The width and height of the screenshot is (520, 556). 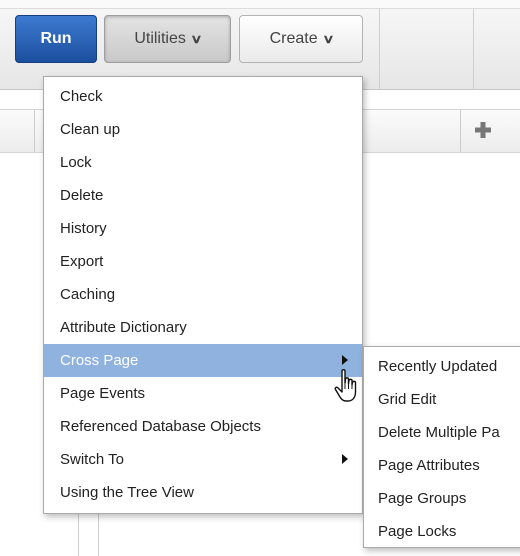 What do you see at coordinates (345, 385) in the screenshot?
I see `hand-pointer-cursor-icon` at bounding box center [345, 385].